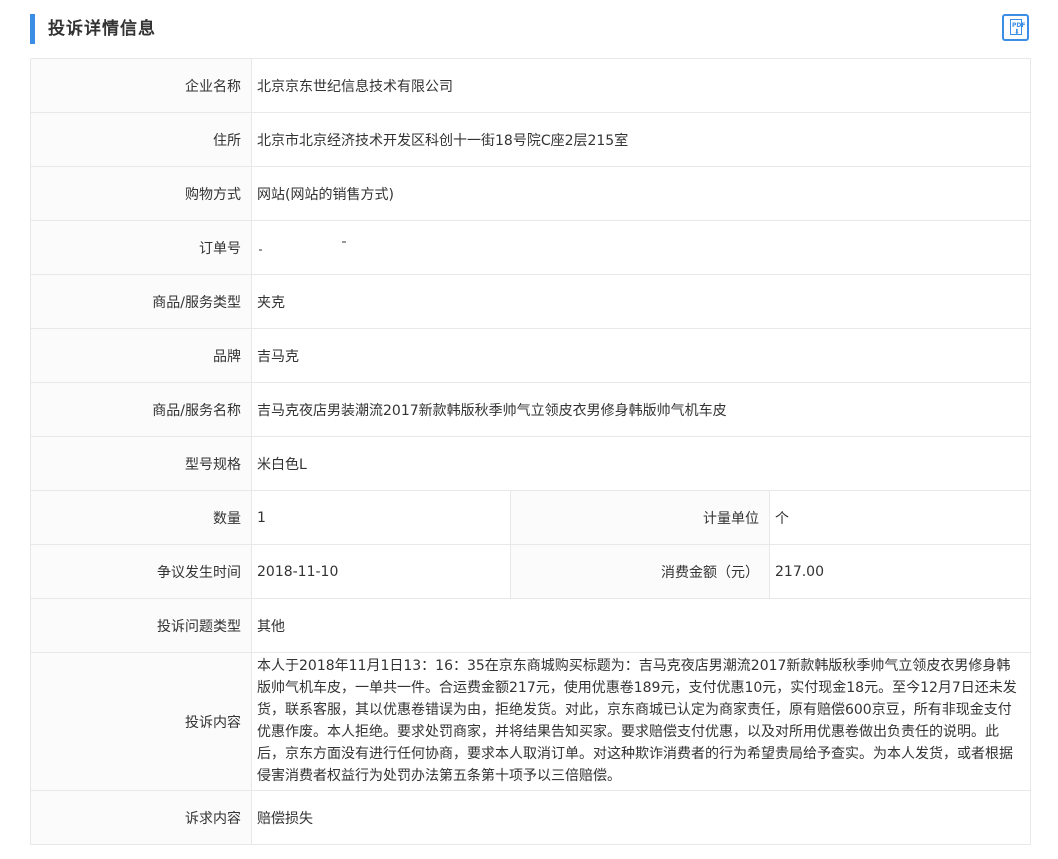 Image resolution: width=1058 pixels, height=859 pixels. Describe the element at coordinates (641, 194) in the screenshot. I see `shopping-method-value: 网站(网站的销售方式)` at that location.